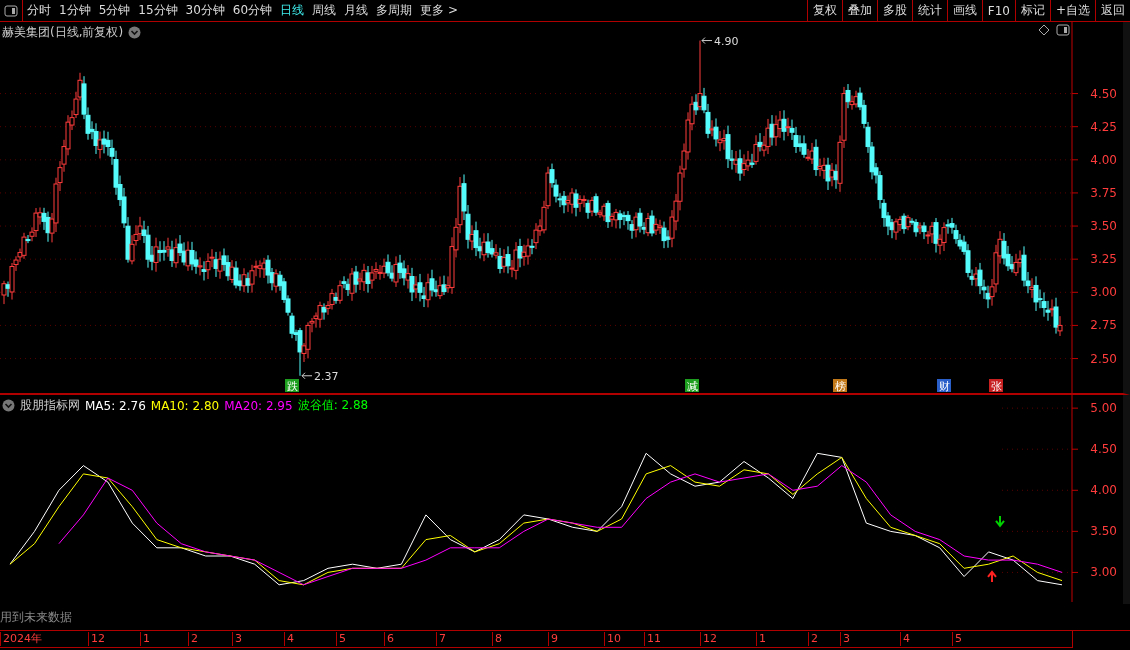 This screenshot has width=1130, height=650. What do you see at coordinates (205, 10) in the screenshot?
I see `period-tab: 30分钟` at bounding box center [205, 10].